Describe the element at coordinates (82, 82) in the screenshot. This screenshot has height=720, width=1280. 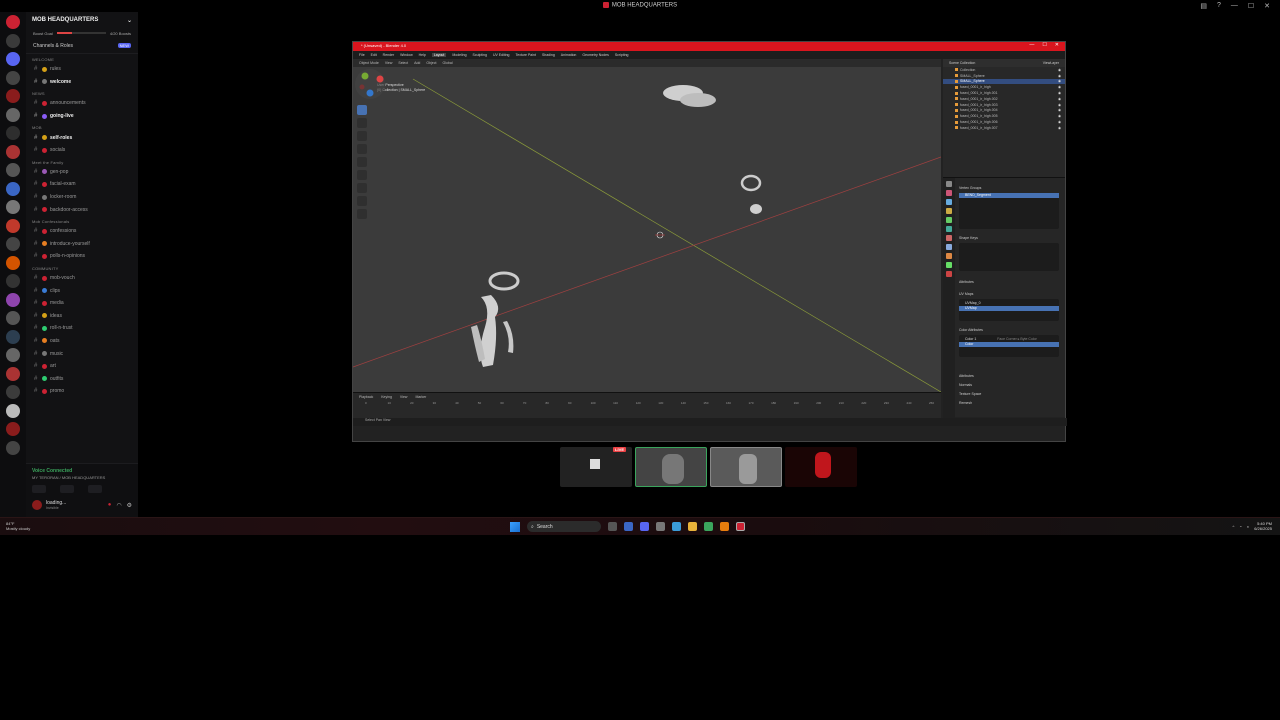
I see `channel-item: # welcome` at that location.